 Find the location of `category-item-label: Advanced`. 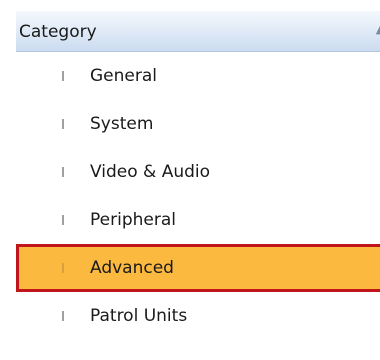

category-item-label: Advanced is located at coordinates (132, 268).